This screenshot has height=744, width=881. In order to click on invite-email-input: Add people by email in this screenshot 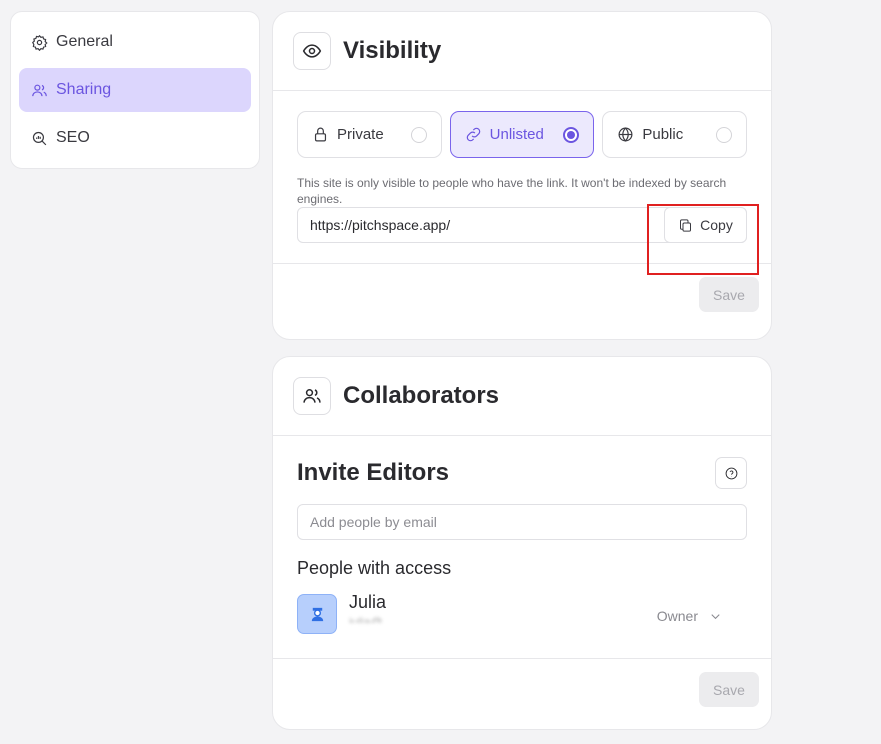, I will do `click(522, 522)`.